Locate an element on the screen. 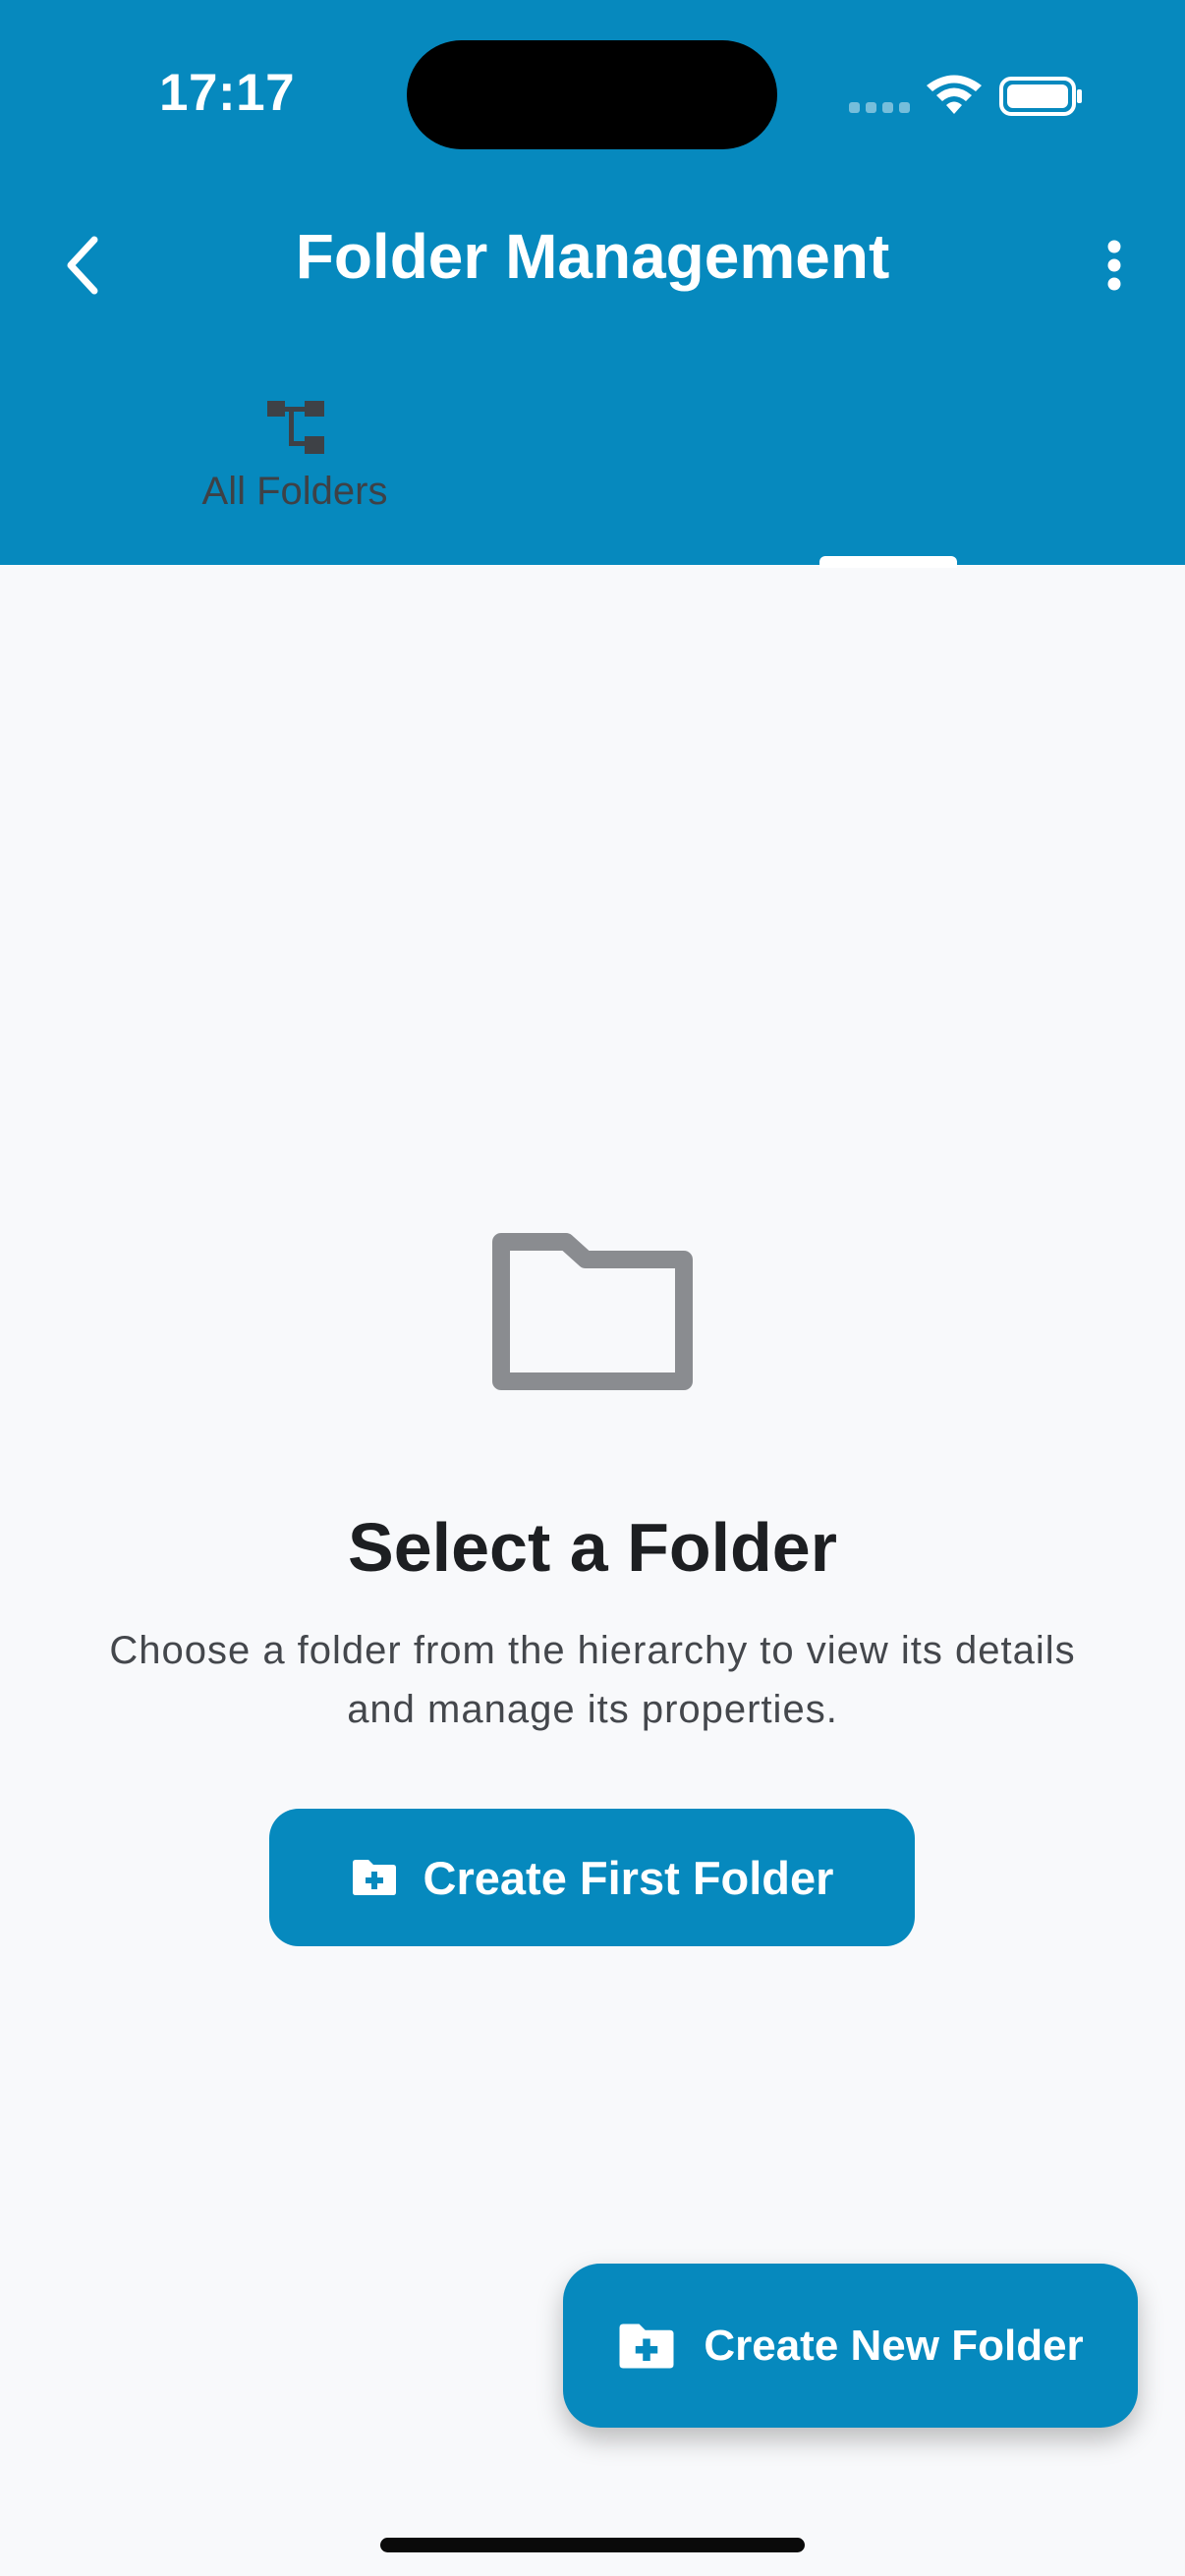  more-options-button is located at coordinates (1115, 265).